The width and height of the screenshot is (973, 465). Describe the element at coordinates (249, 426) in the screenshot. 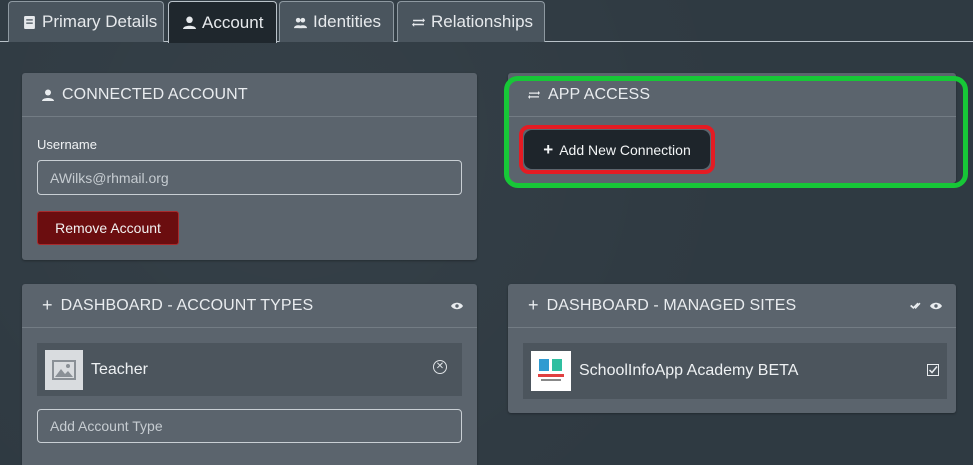

I see `add-account-type-input: Add Account Type` at that location.